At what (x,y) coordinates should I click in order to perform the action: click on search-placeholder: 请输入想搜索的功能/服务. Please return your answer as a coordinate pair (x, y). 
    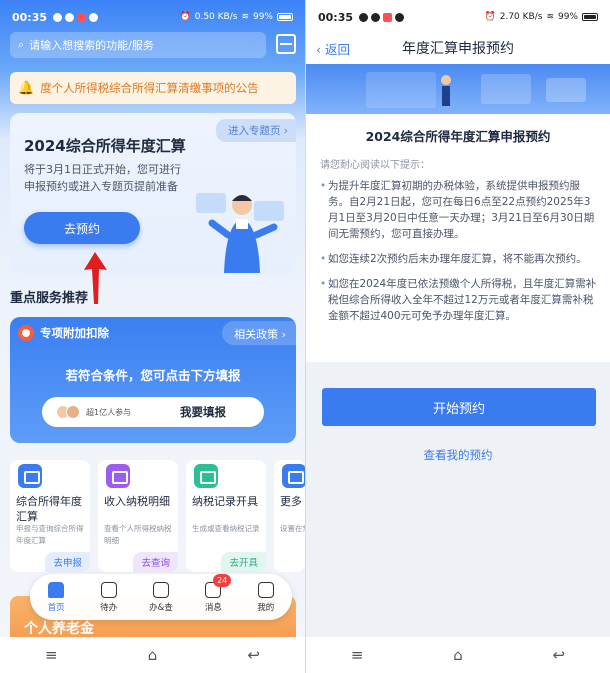
    Looking at the image, I should click on (91, 45).